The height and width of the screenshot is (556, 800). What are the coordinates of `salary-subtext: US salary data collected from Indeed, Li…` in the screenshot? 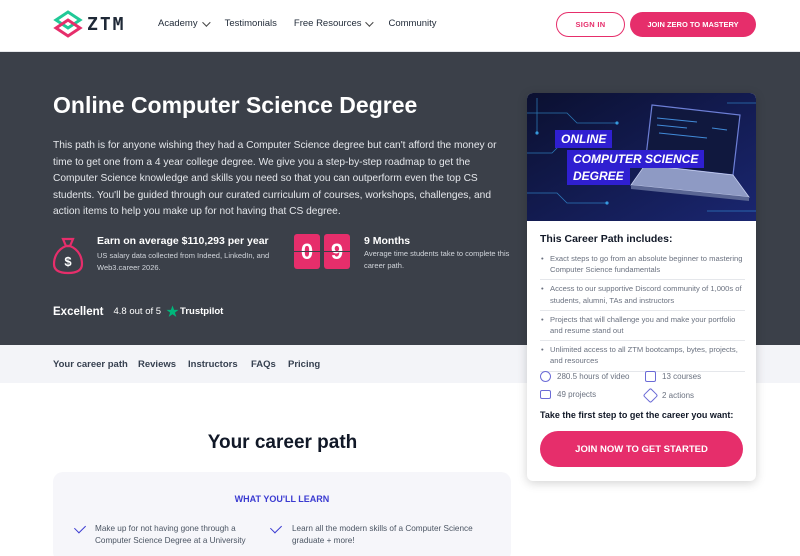 It's located at (183, 261).